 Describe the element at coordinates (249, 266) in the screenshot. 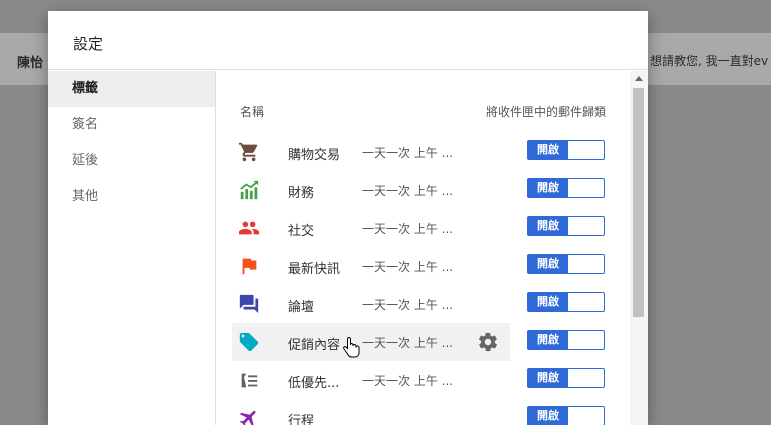

I see `flag-icon` at that location.